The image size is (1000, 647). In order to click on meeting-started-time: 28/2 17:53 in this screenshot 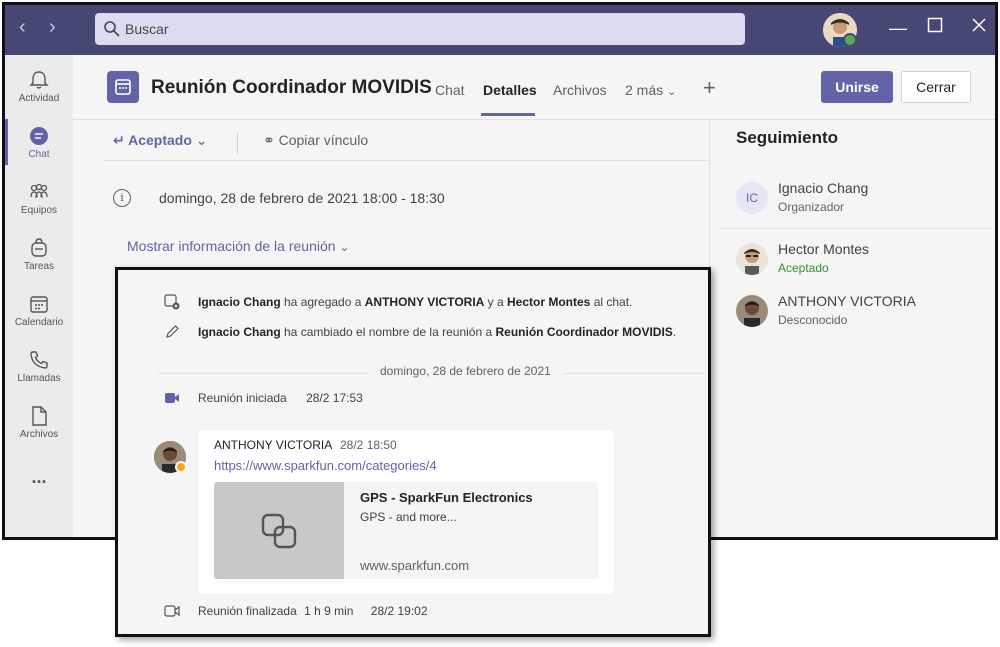, I will do `click(334, 398)`.